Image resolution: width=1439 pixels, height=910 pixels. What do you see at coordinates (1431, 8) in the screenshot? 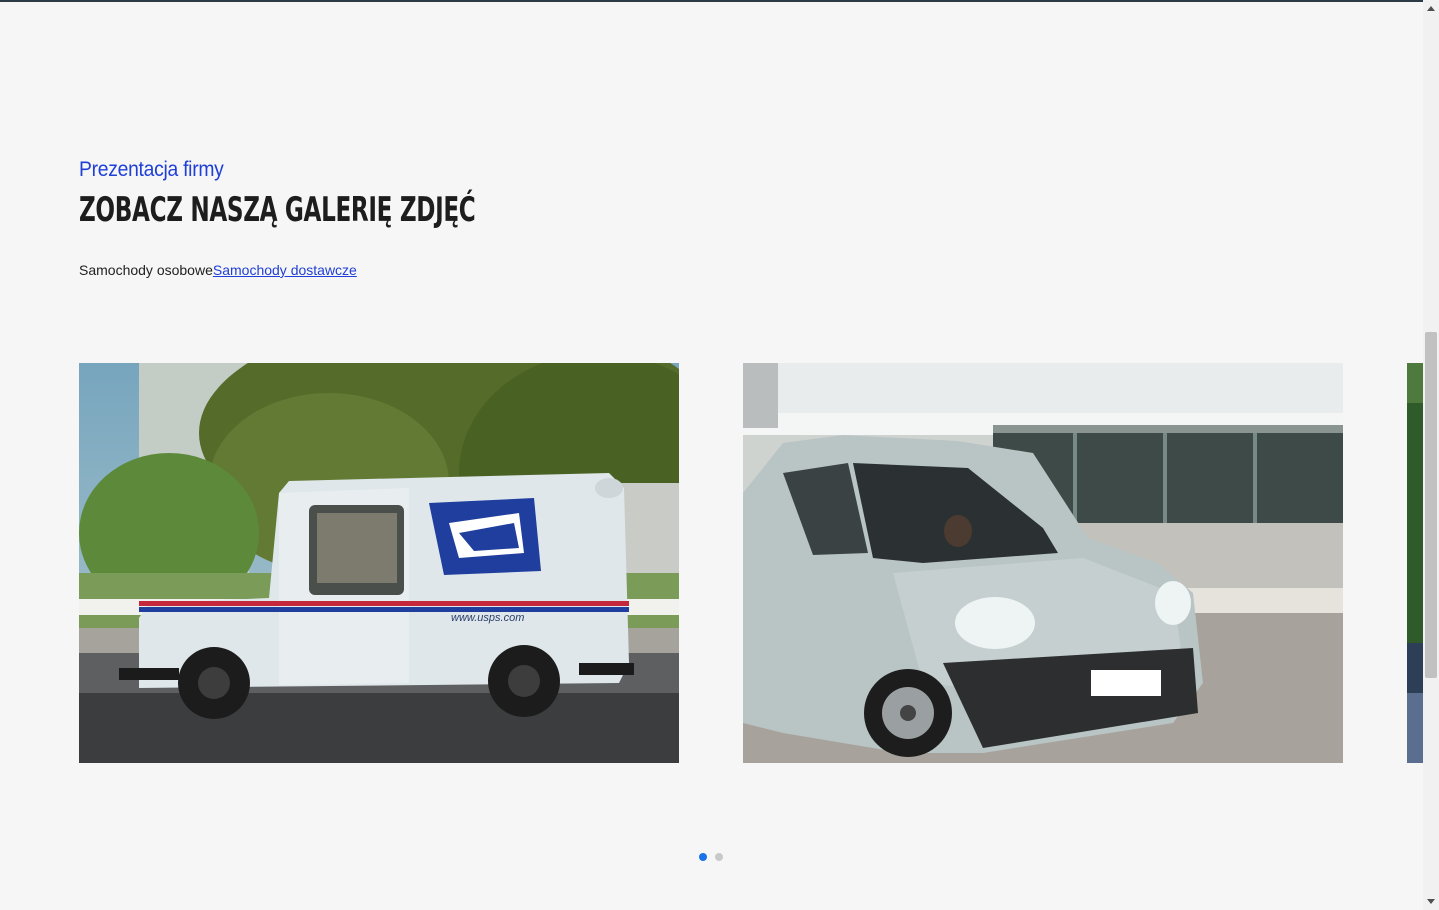
I see `scroll-up-icon` at bounding box center [1431, 8].